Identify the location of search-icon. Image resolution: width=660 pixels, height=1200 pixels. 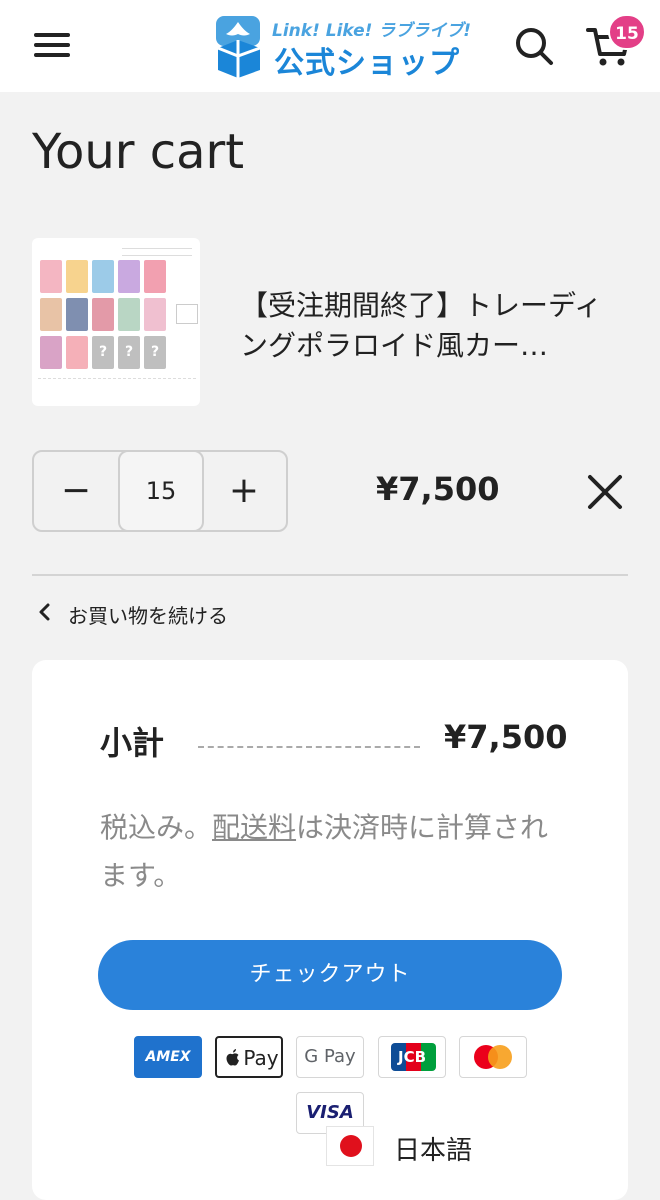
(534, 46).